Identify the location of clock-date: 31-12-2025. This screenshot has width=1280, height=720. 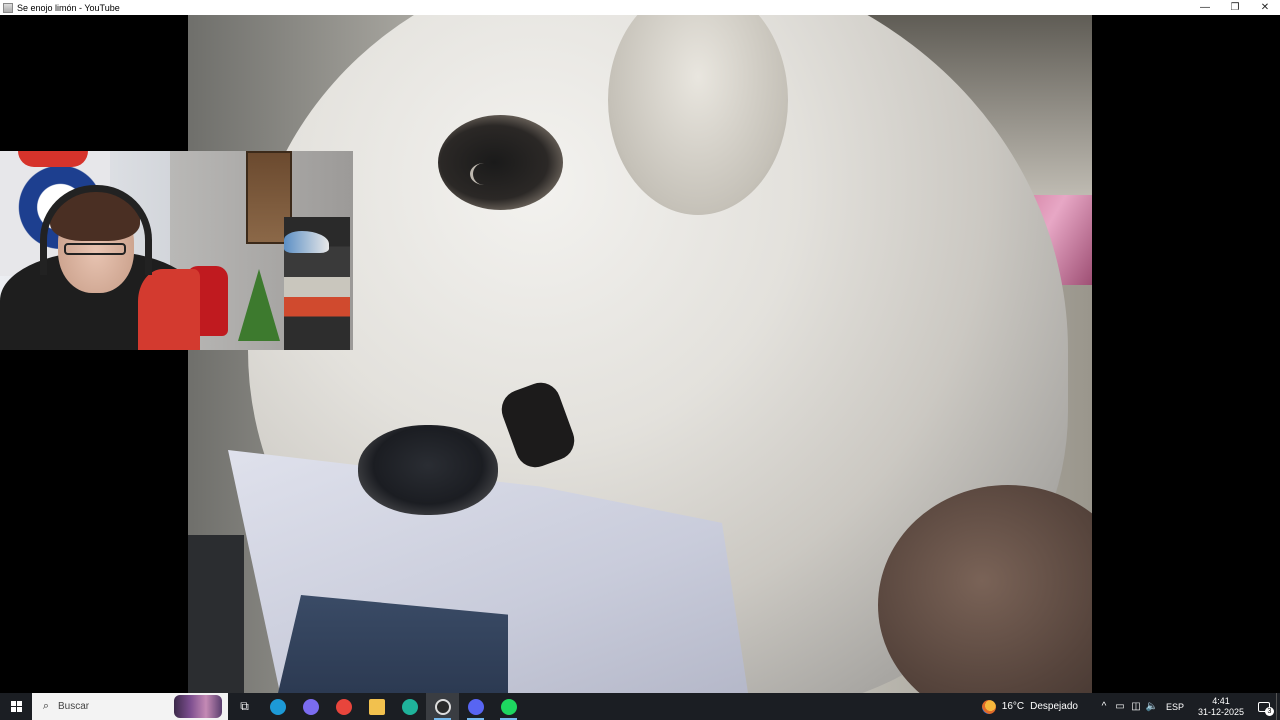
(1220, 711).